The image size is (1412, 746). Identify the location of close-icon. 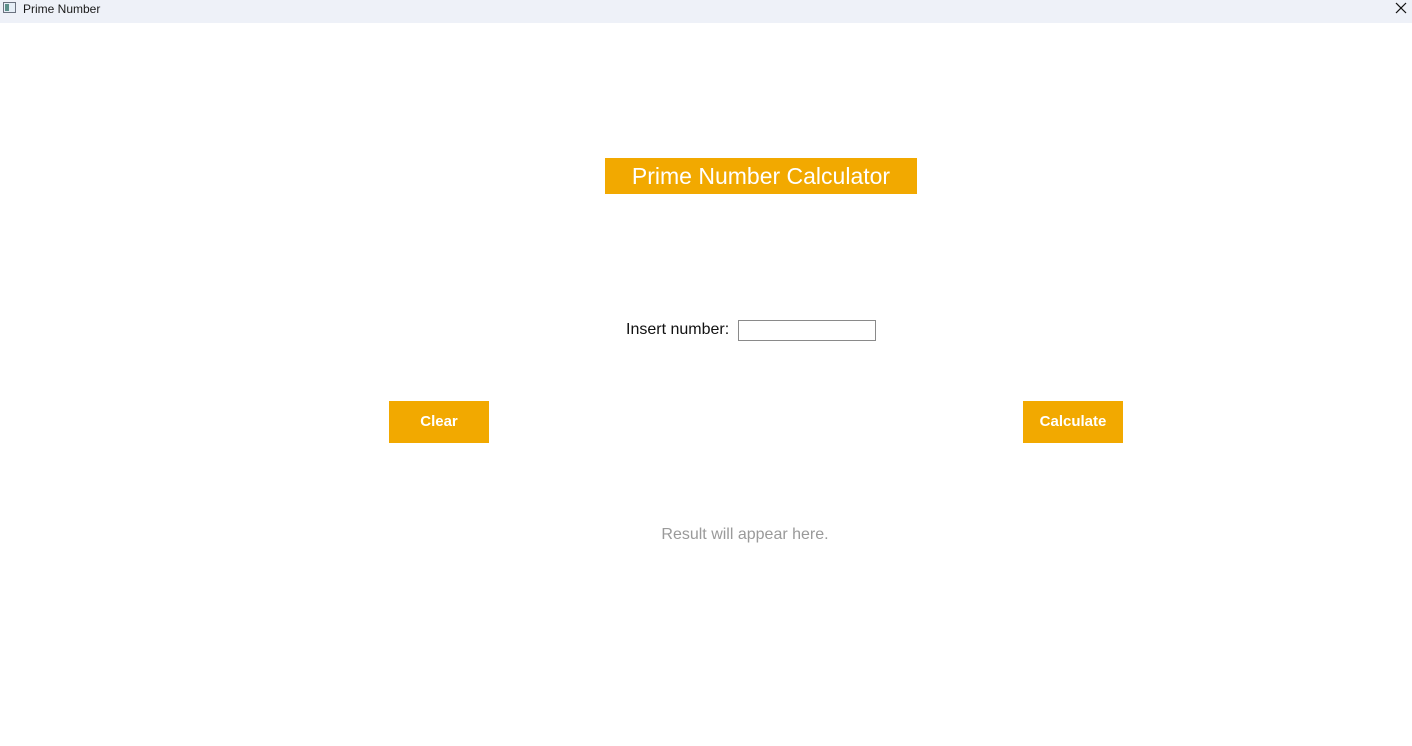
(1401, 9).